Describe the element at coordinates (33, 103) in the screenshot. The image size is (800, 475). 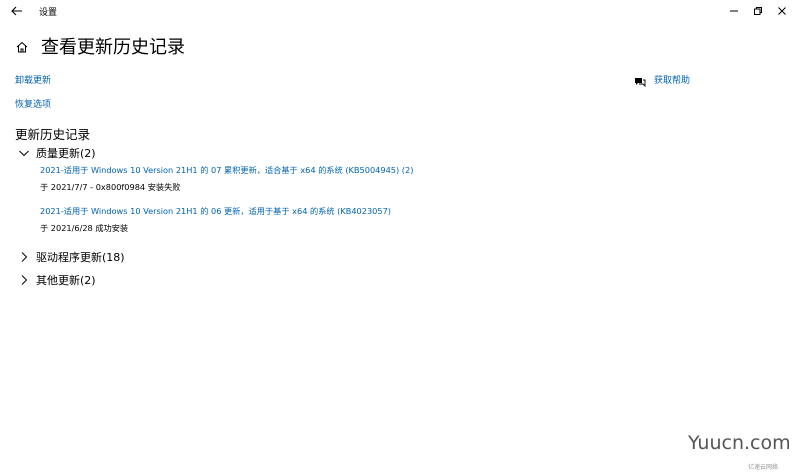
I see `recovery-options-link: 恢复选项` at that location.